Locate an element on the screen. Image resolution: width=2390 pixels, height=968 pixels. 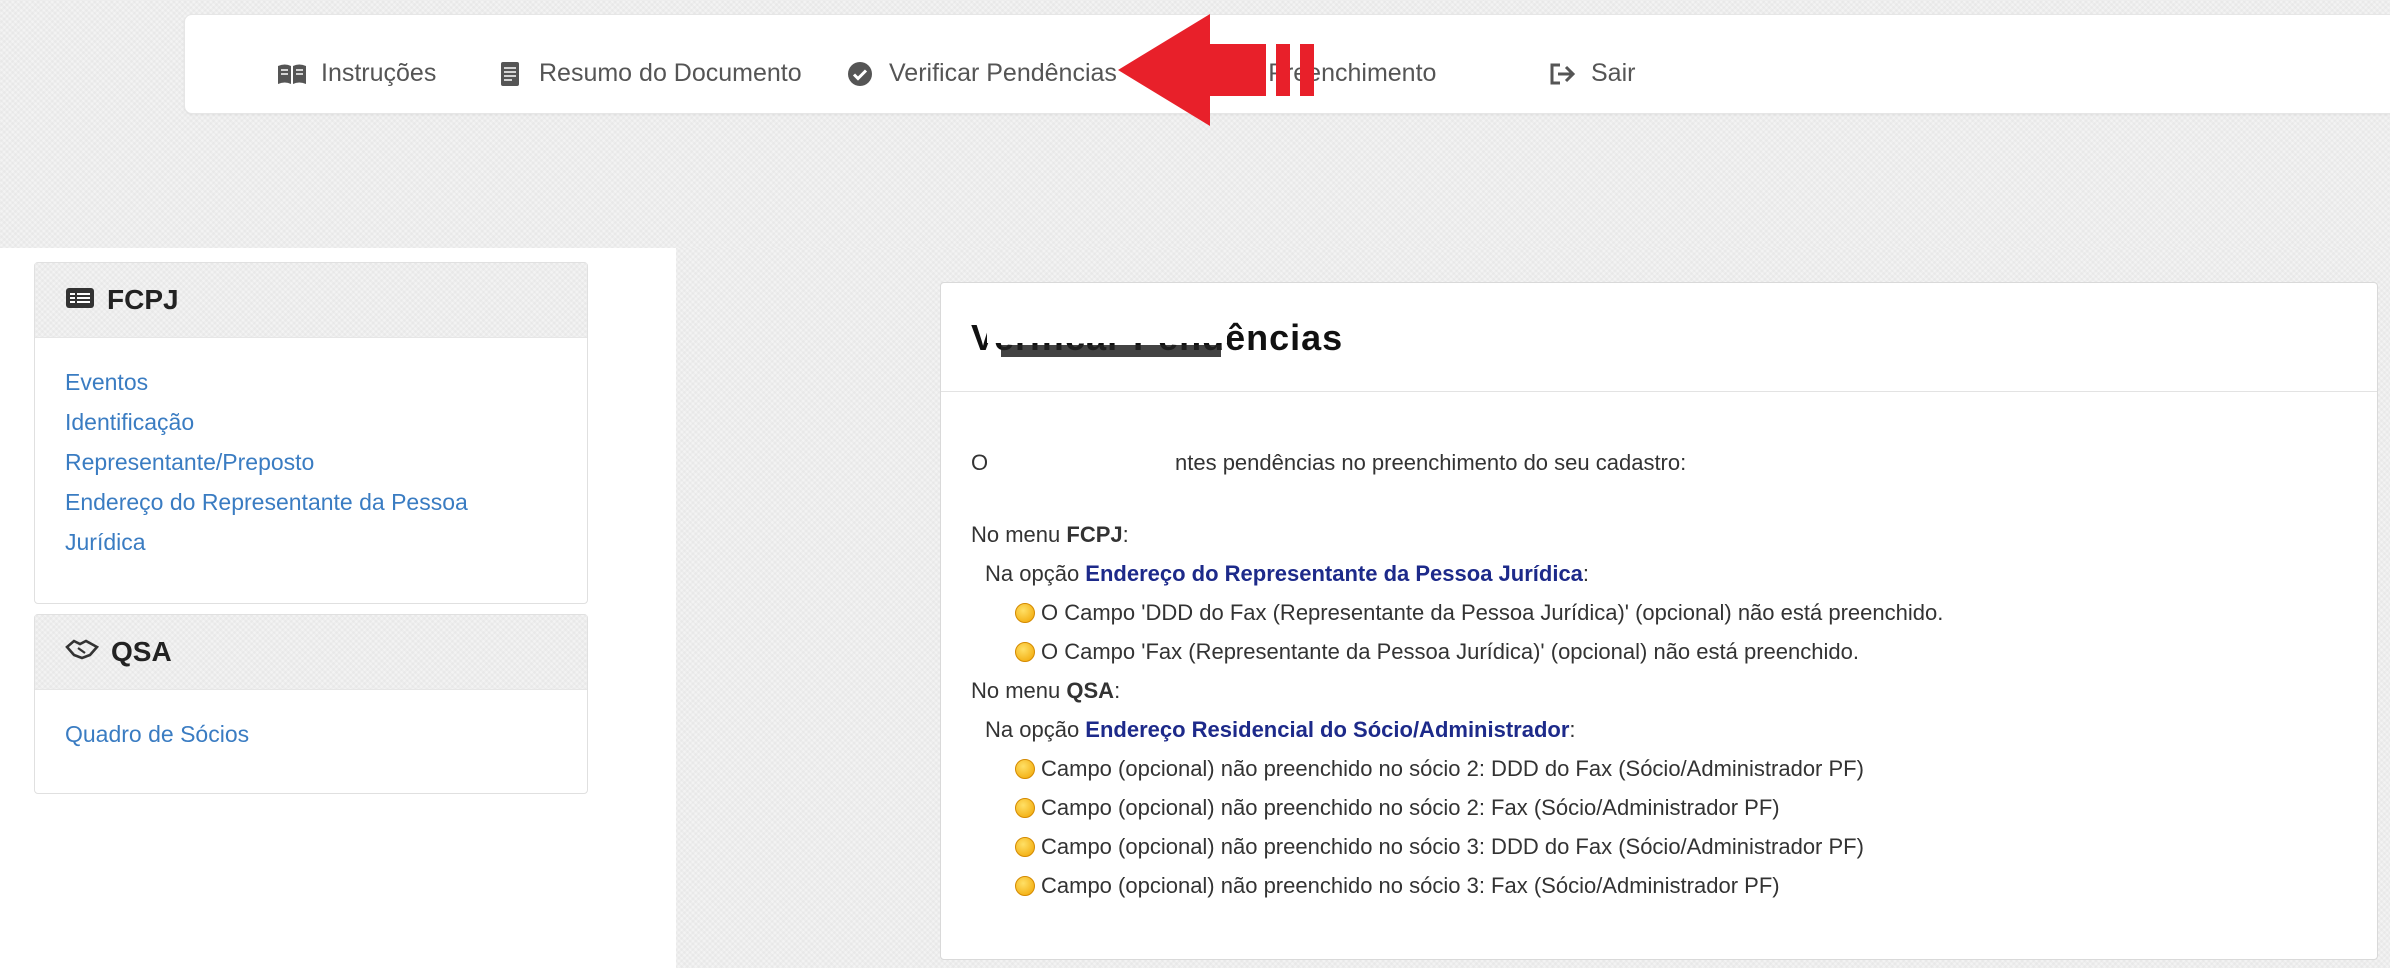
link-representante-preposto: Representante/Preposto is located at coordinates (280, 462).